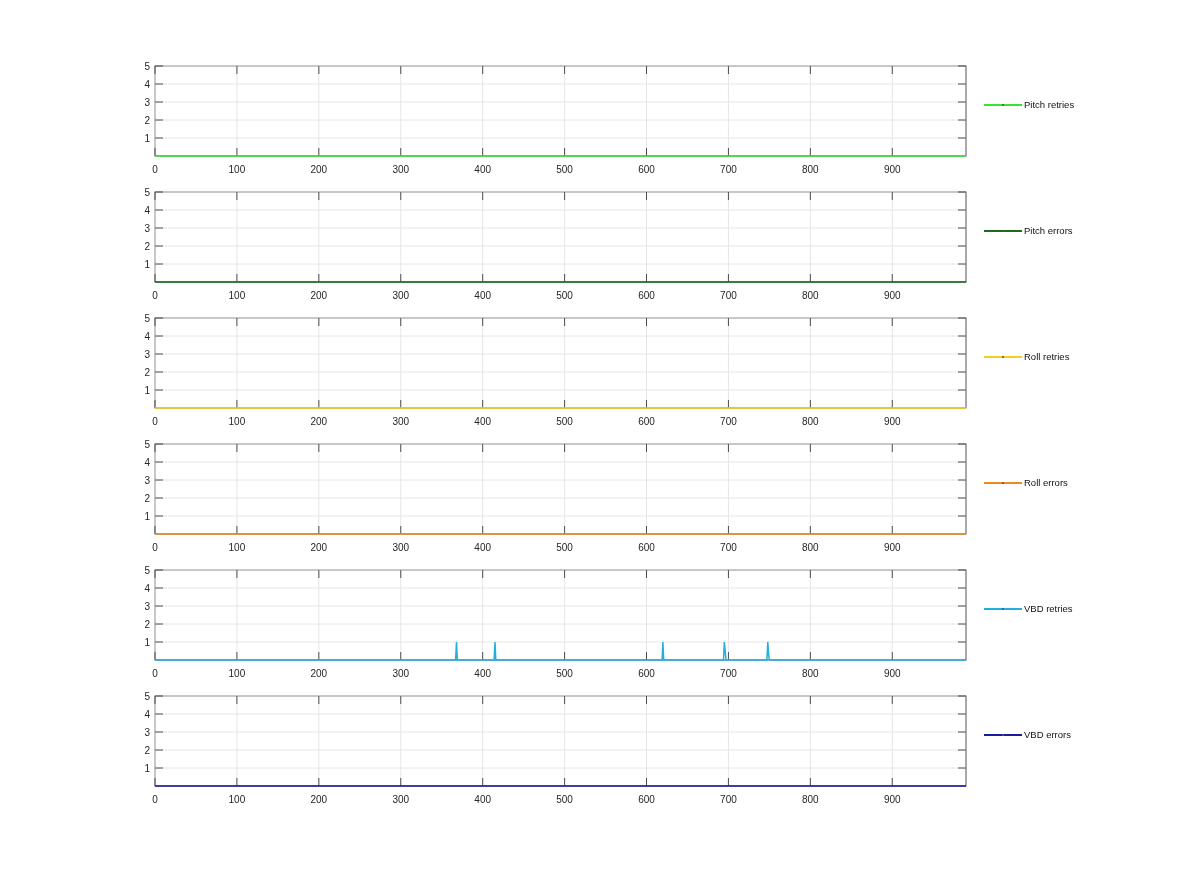 Image resolution: width=1200 pixels, height=885 pixels. What do you see at coordinates (1048, 230) in the screenshot?
I see `legend-label: Pitch errors` at bounding box center [1048, 230].